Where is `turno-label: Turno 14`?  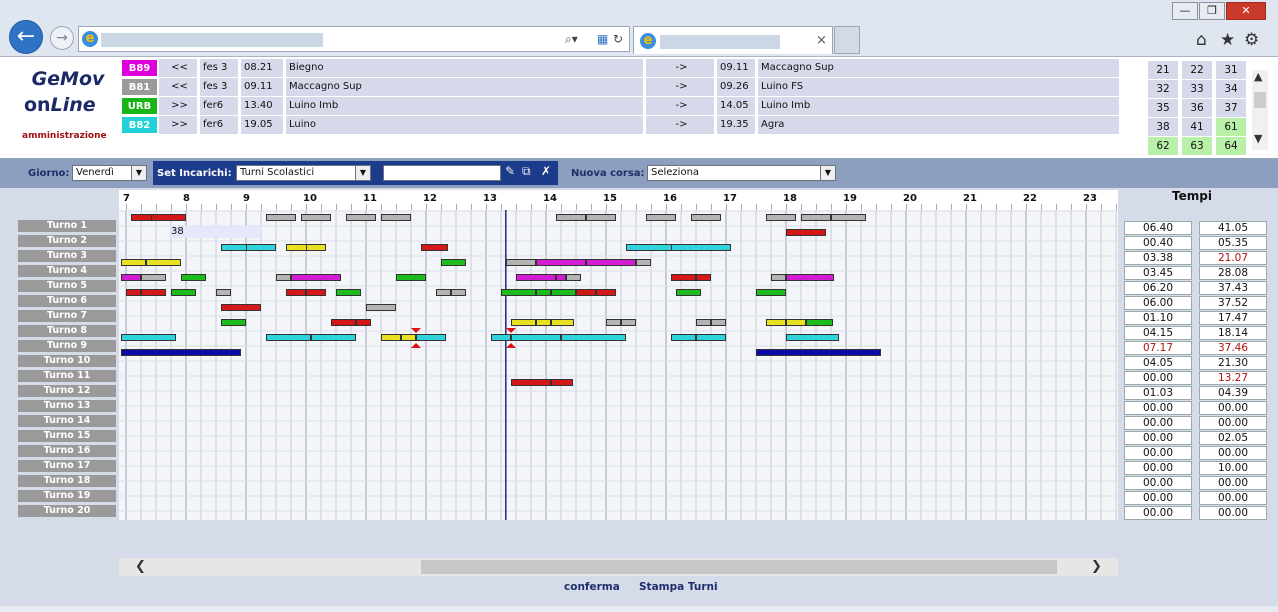 turno-label: Turno 14 is located at coordinates (67, 421).